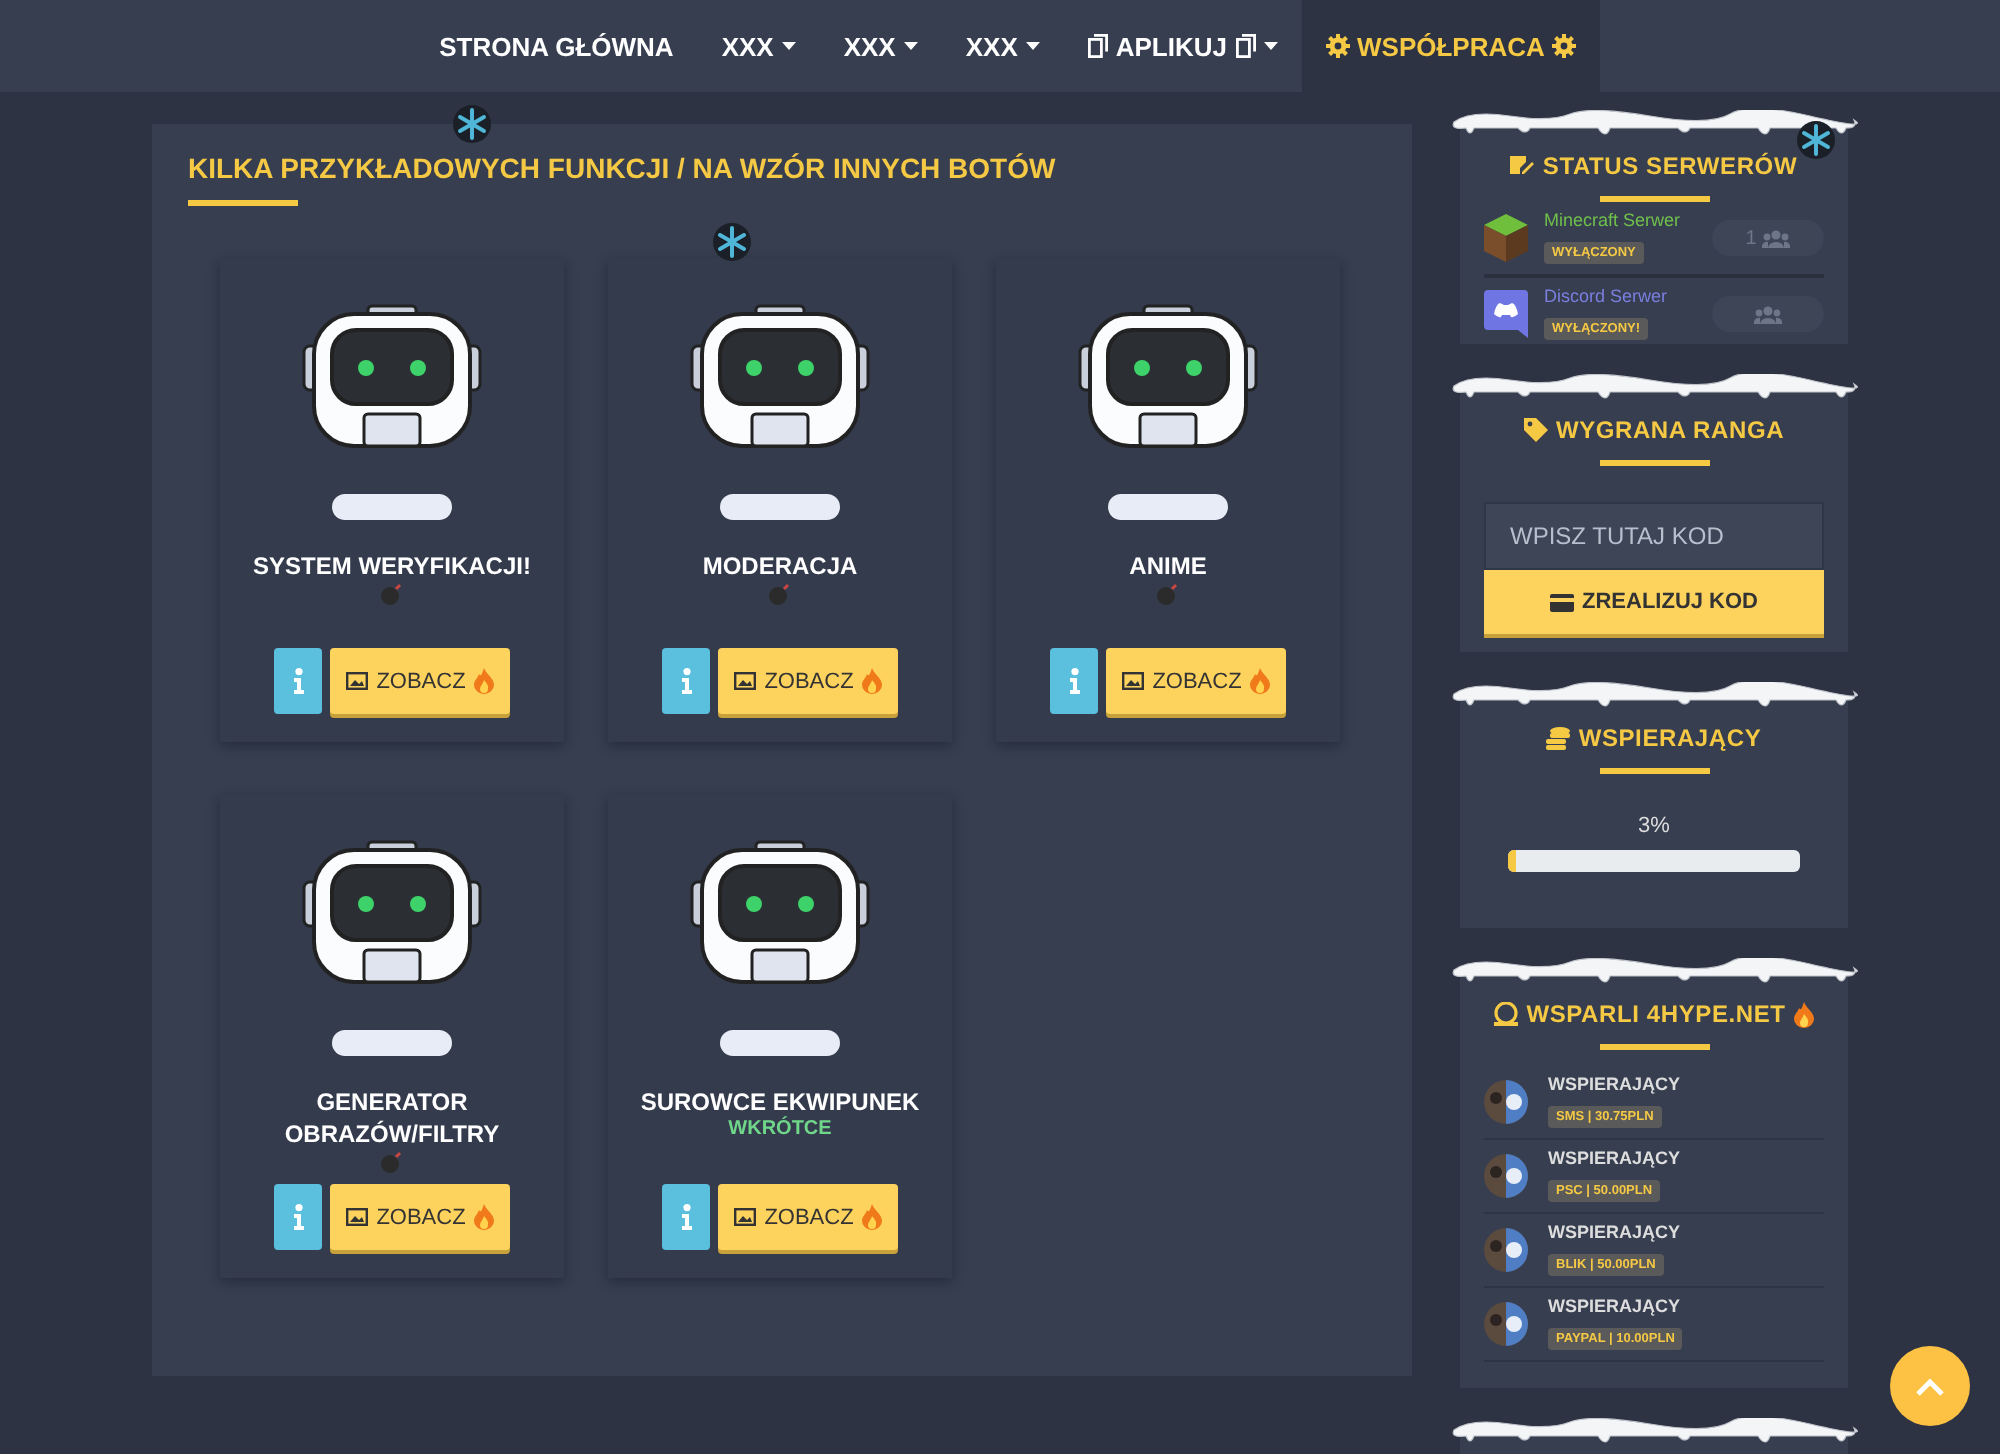  What do you see at coordinates (1182, 46) in the screenshot?
I see `nav-link: APLIKUJ` at bounding box center [1182, 46].